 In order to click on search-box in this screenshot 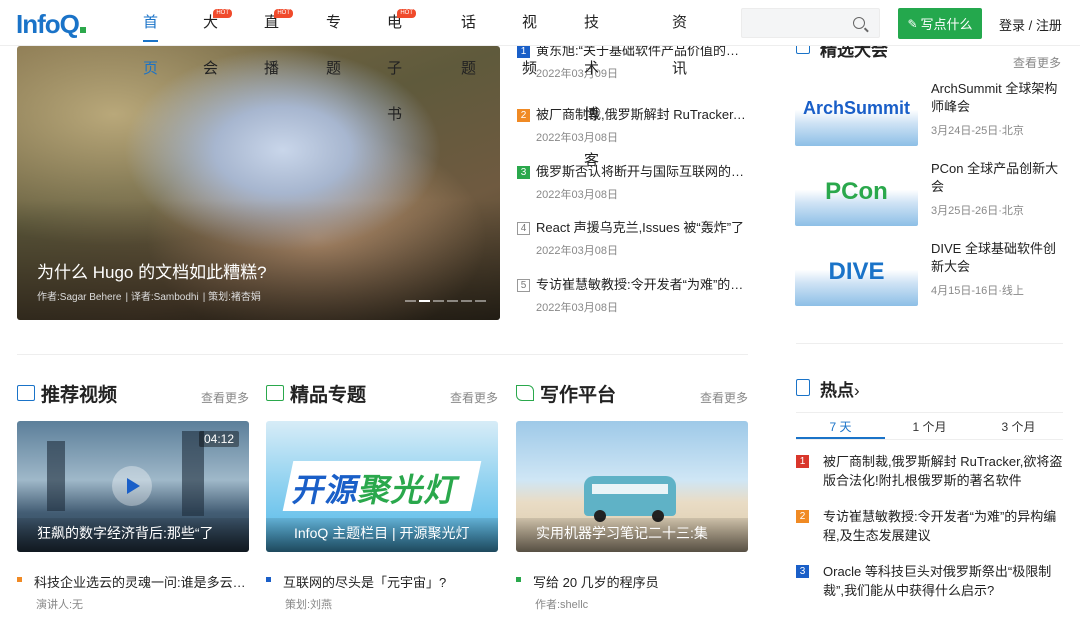, I will do `click(810, 23)`.